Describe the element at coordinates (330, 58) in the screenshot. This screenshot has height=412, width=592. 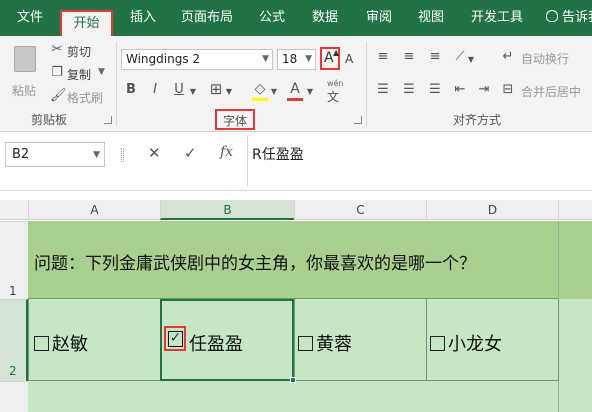
I see `grow-font-button: A ▲` at that location.